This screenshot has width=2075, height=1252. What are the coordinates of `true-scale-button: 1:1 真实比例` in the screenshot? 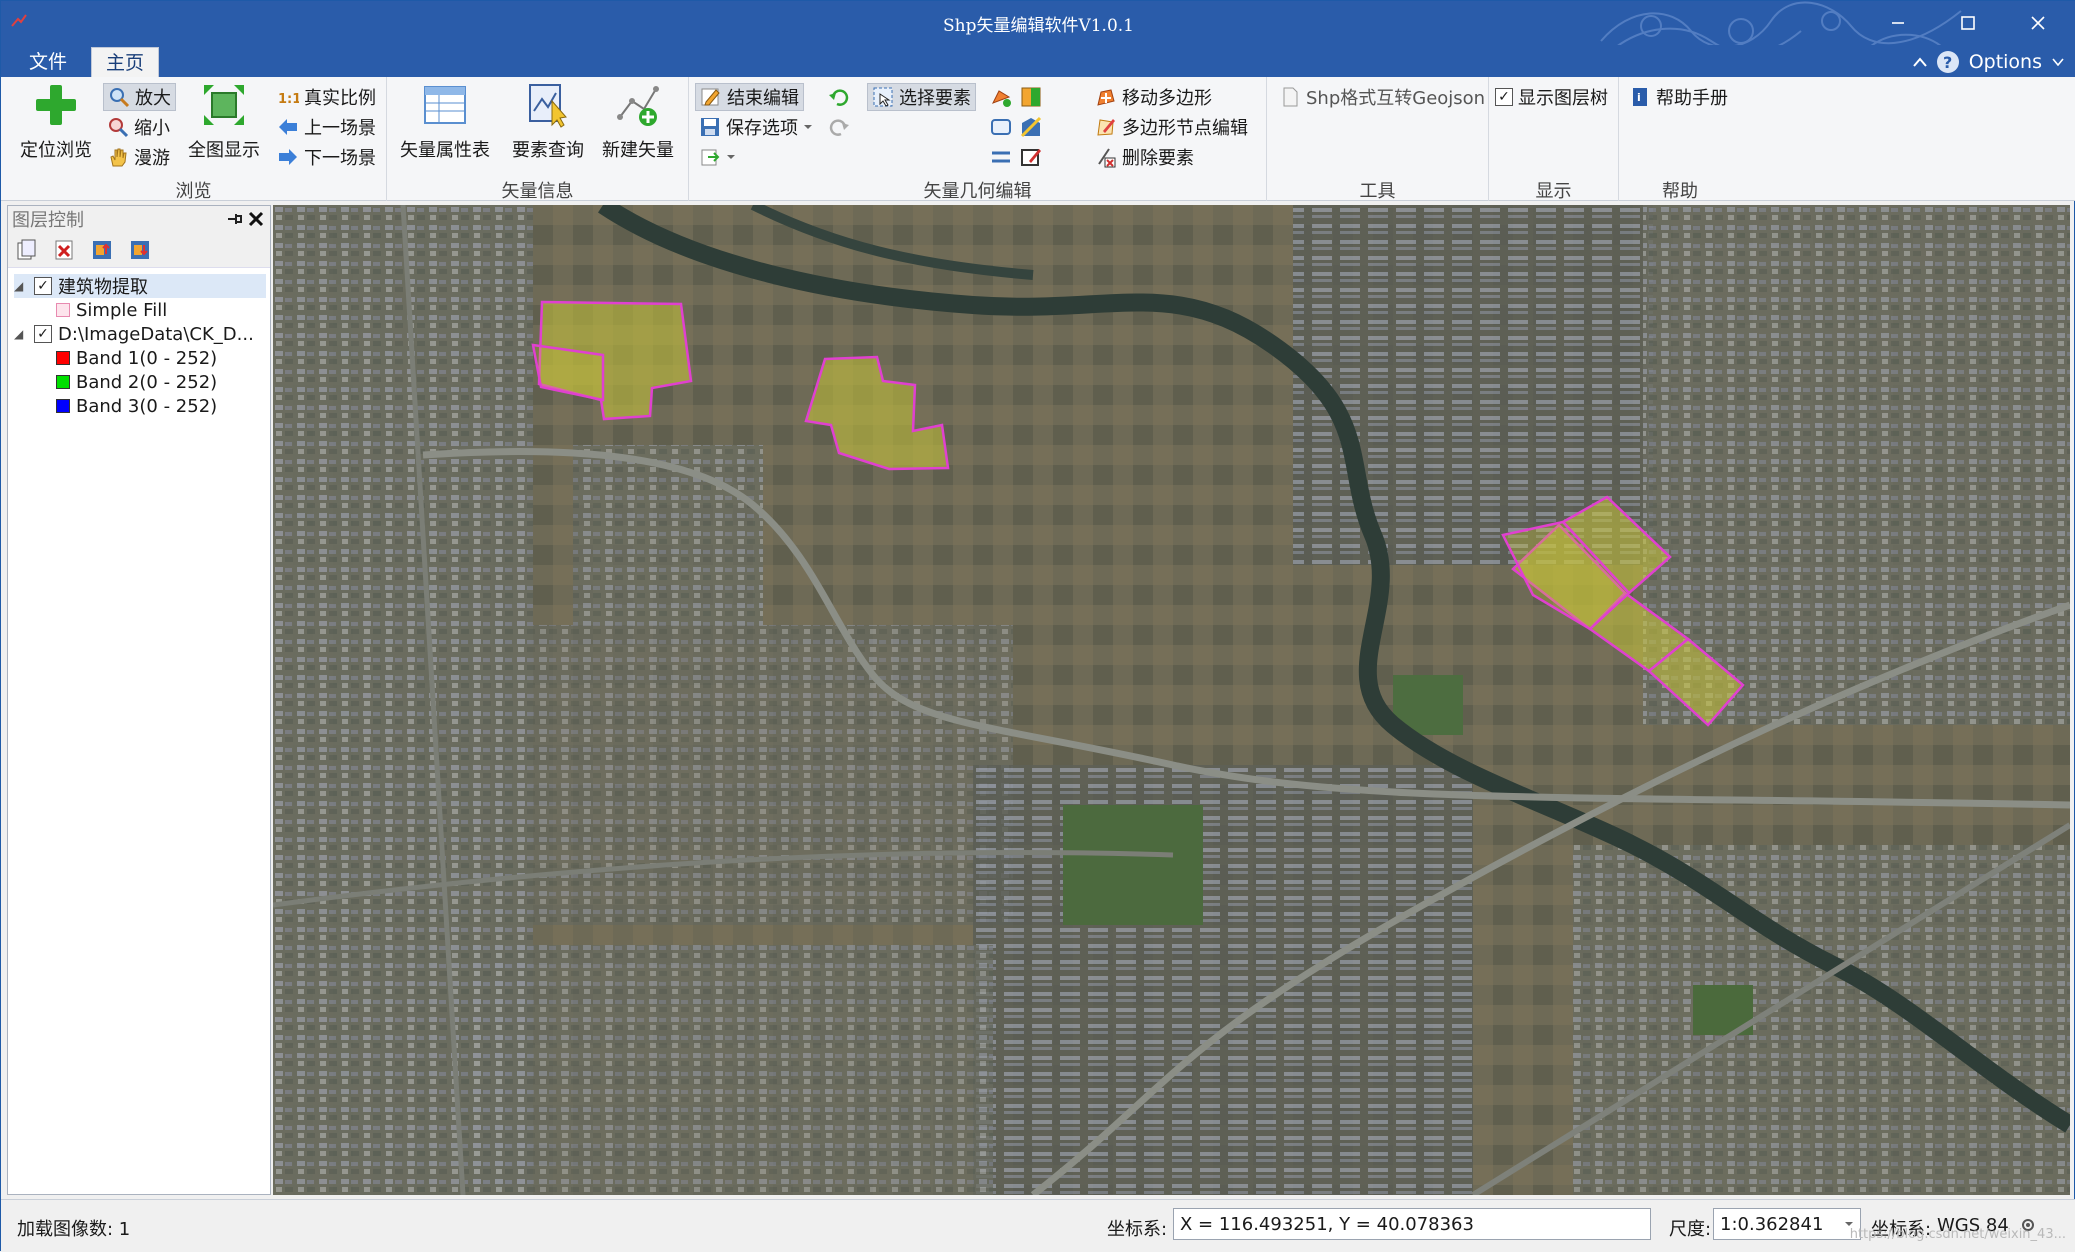 It's located at (326, 97).